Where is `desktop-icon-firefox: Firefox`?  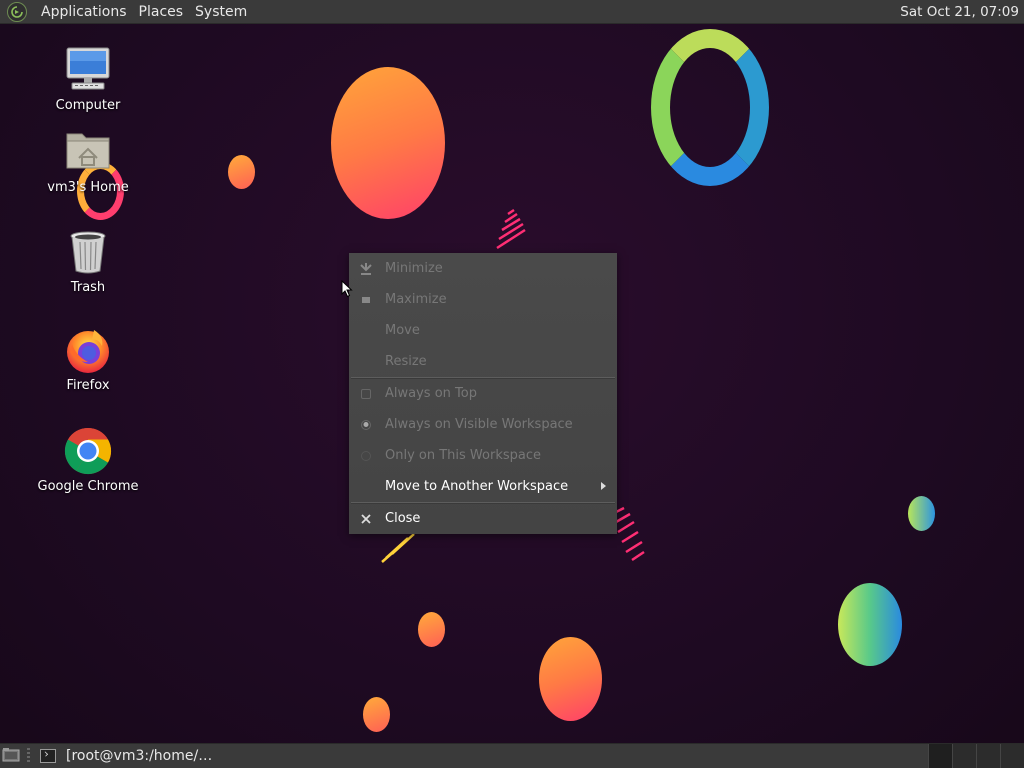 desktop-icon-firefox: Firefox is located at coordinates (88, 359).